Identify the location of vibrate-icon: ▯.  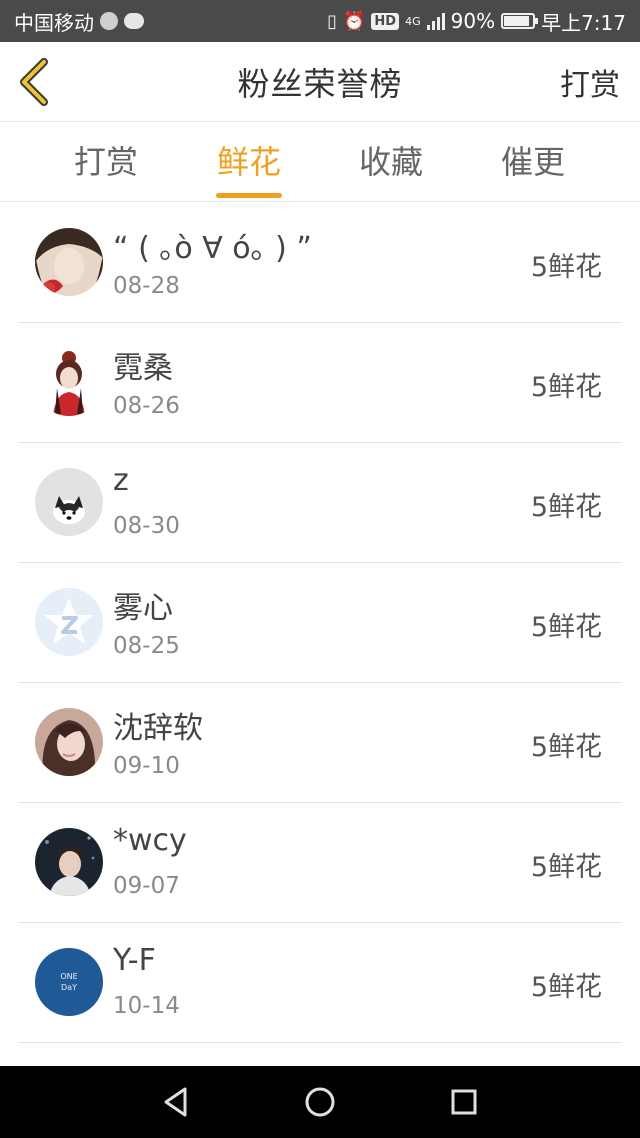
(332, 21).